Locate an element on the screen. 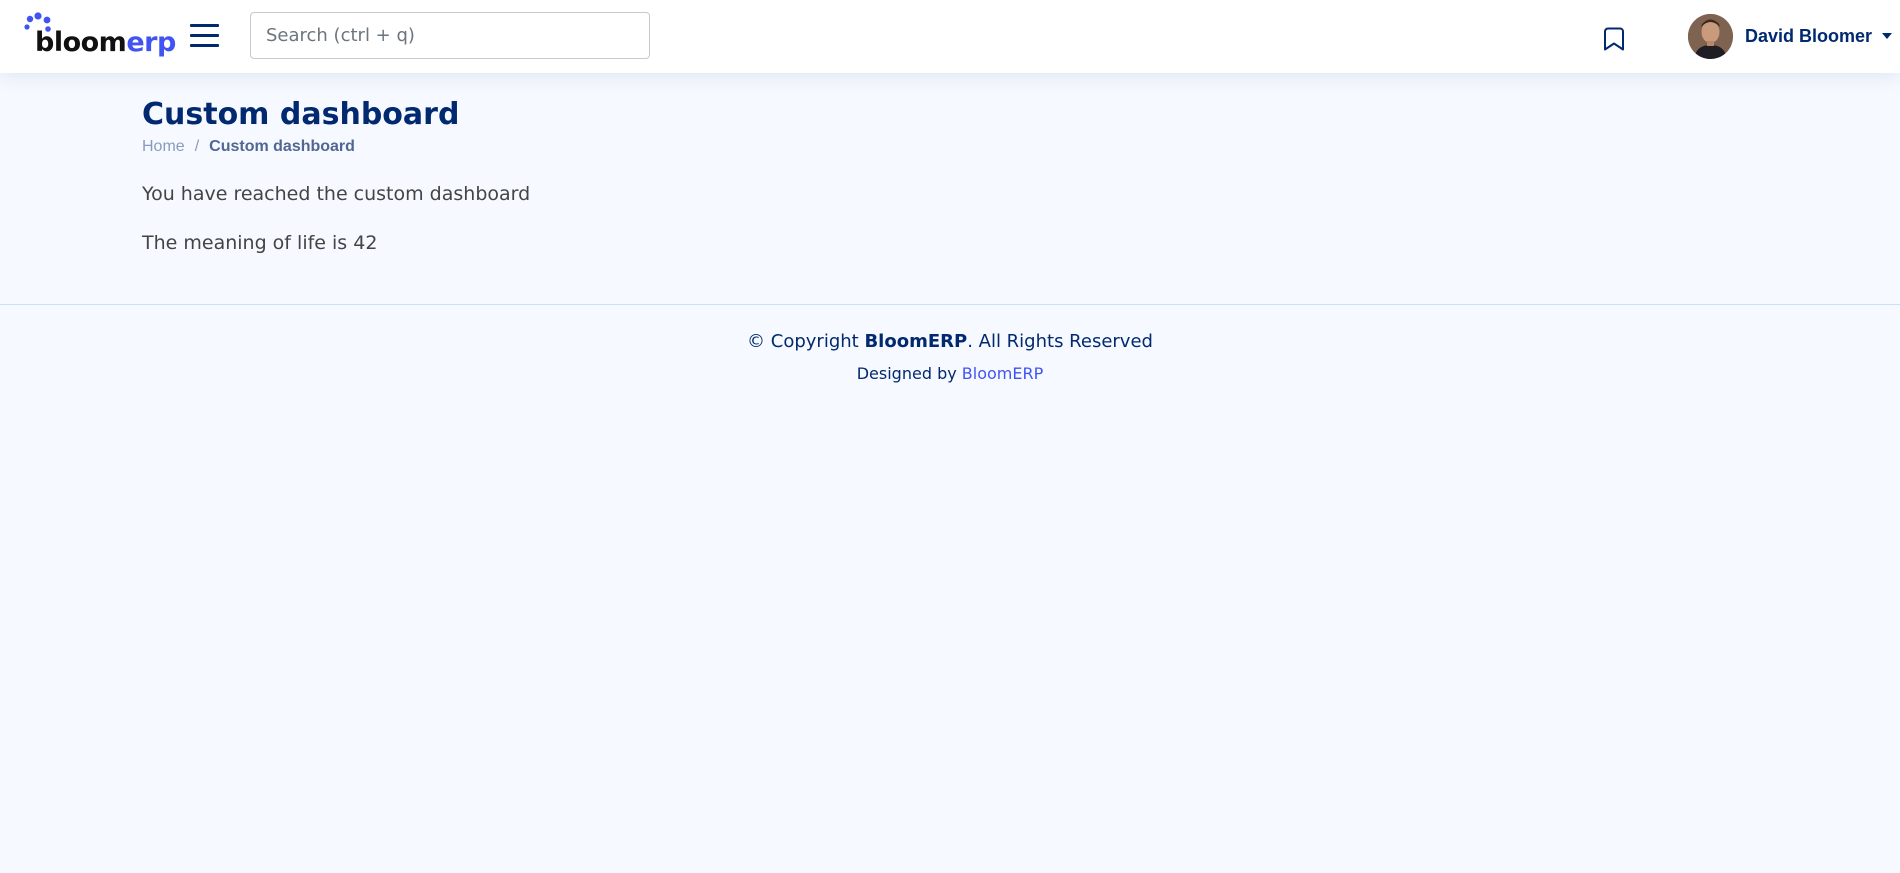 The width and height of the screenshot is (1900, 873). meaning-of-life-text: The meaning of life is 42 is located at coordinates (260, 242).